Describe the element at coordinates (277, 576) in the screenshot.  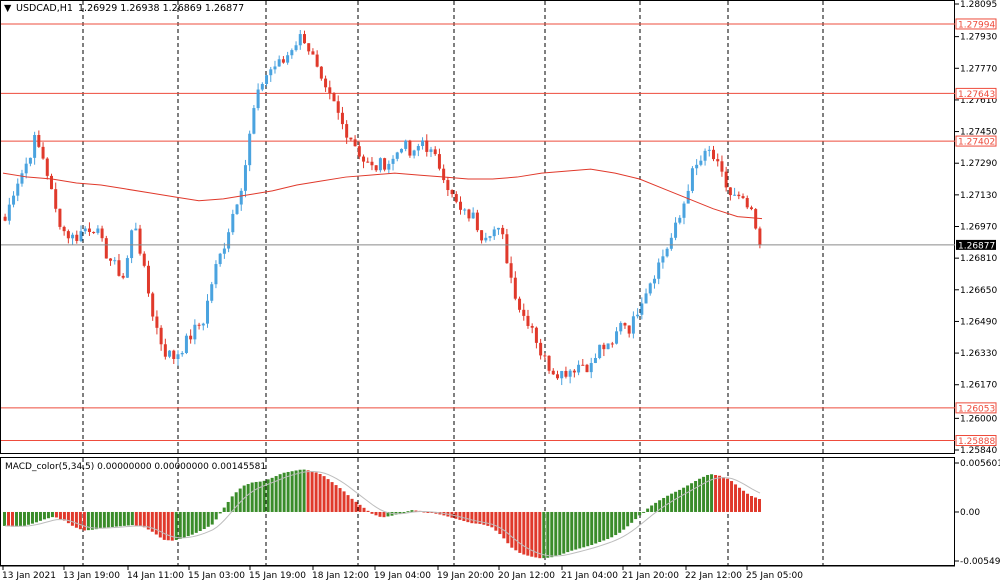
I see `time-tick-label: 15 Jan 19:00` at that location.